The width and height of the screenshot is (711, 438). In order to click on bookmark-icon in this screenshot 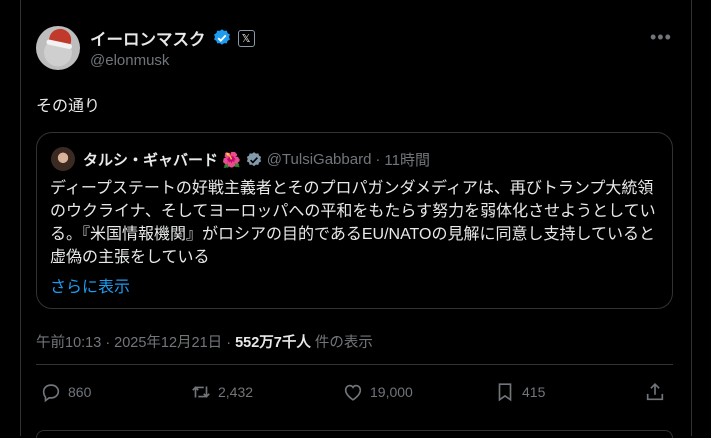, I will do `click(505, 392)`.